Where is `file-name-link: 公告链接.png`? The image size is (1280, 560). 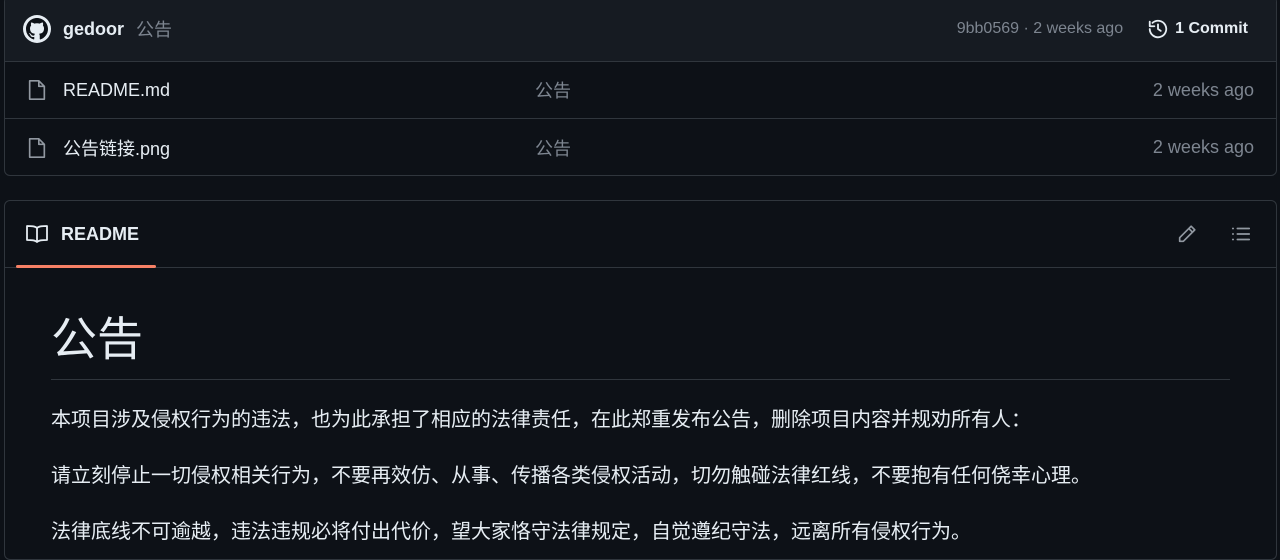
file-name-link: 公告链接.png is located at coordinates (299, 148).